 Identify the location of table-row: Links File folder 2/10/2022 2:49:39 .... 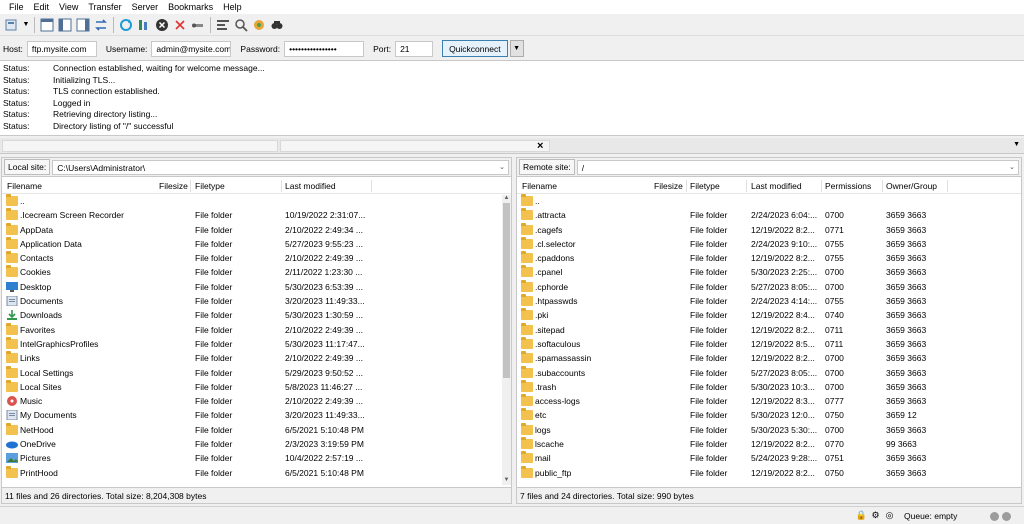
(256, 358).